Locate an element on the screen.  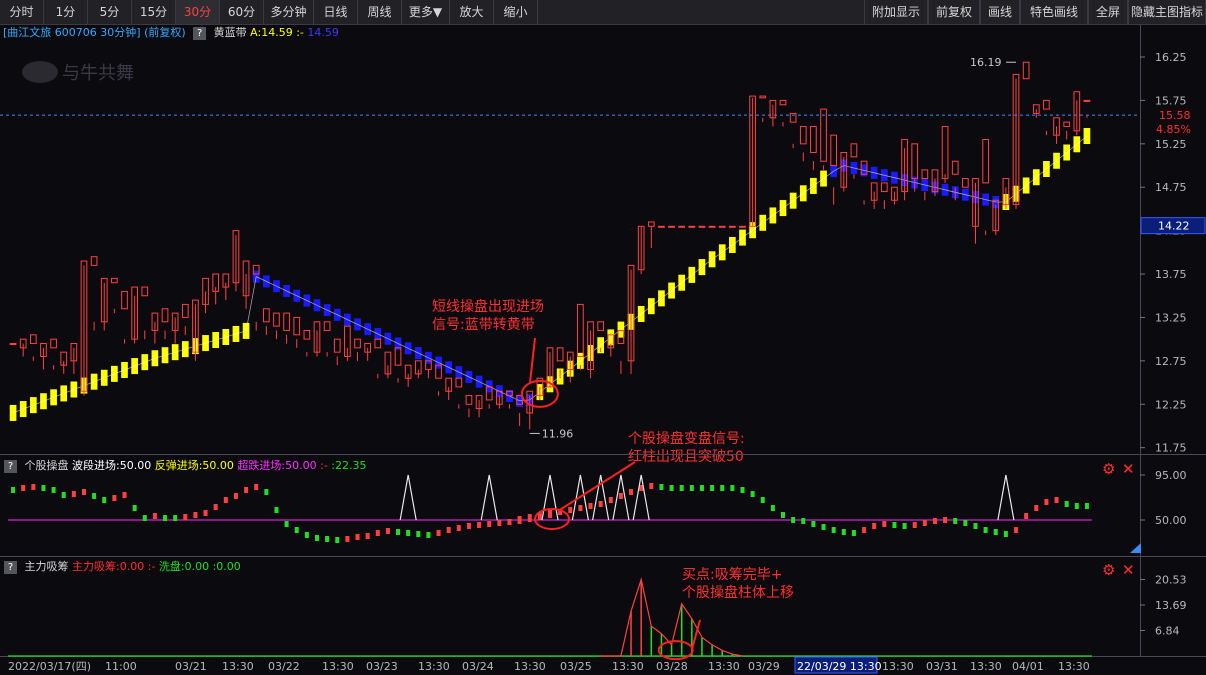
price-tick-1: 15.75 is located at coordinates (1171, 100).